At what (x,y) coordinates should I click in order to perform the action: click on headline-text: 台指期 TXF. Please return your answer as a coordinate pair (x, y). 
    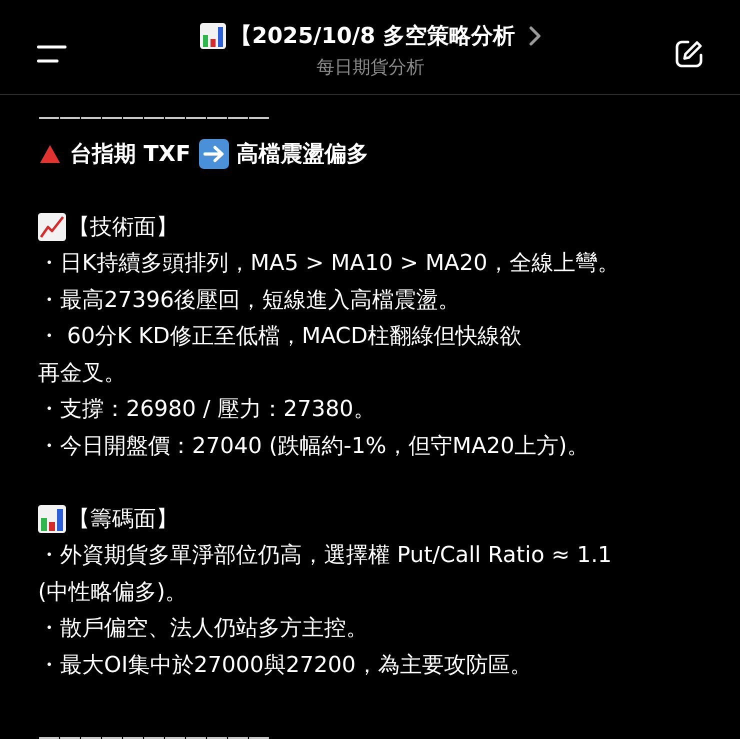
    Looking at the image, I should click on (130, 154).